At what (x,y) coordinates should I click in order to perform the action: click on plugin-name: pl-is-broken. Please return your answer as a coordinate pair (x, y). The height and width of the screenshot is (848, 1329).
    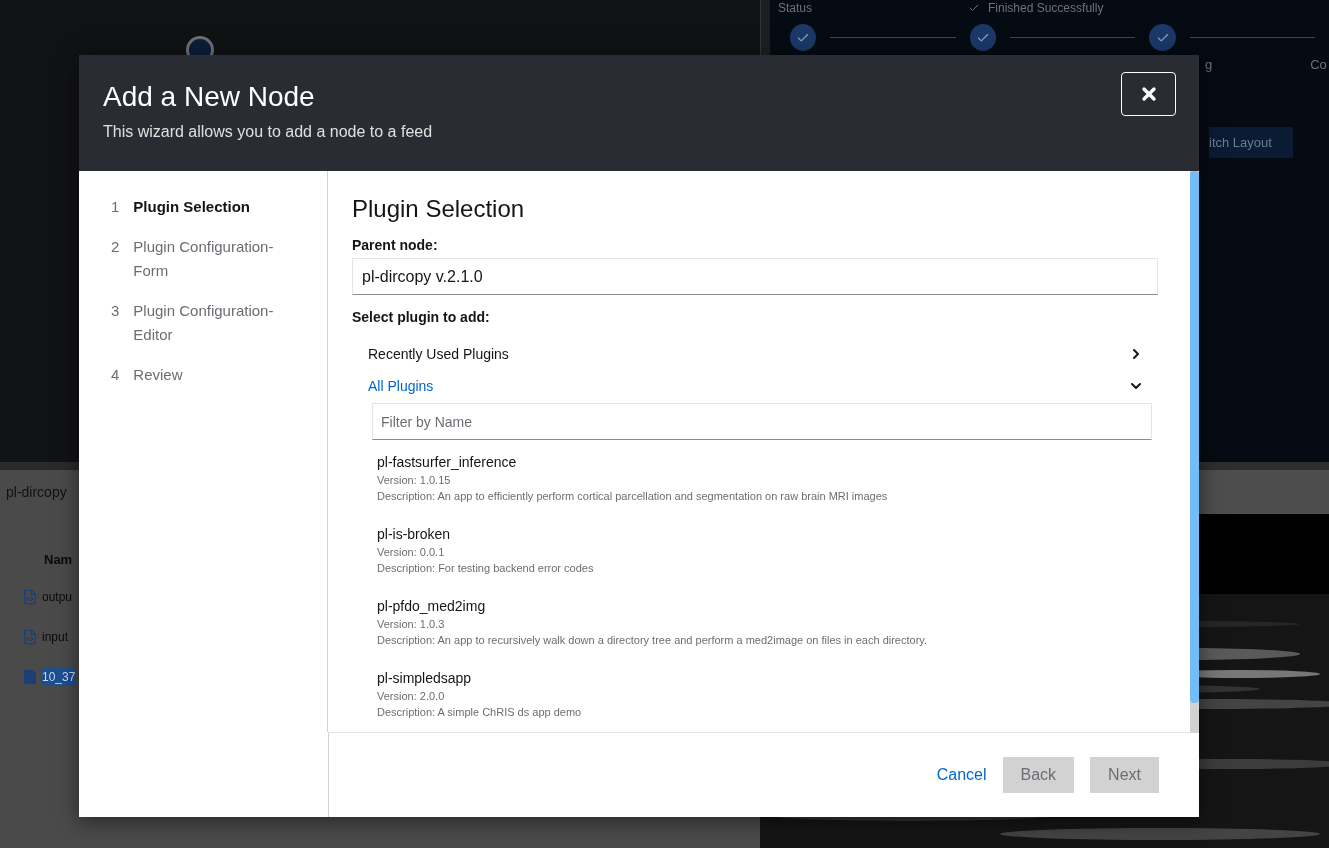
    Looking at the image, I should click on (767, 534).